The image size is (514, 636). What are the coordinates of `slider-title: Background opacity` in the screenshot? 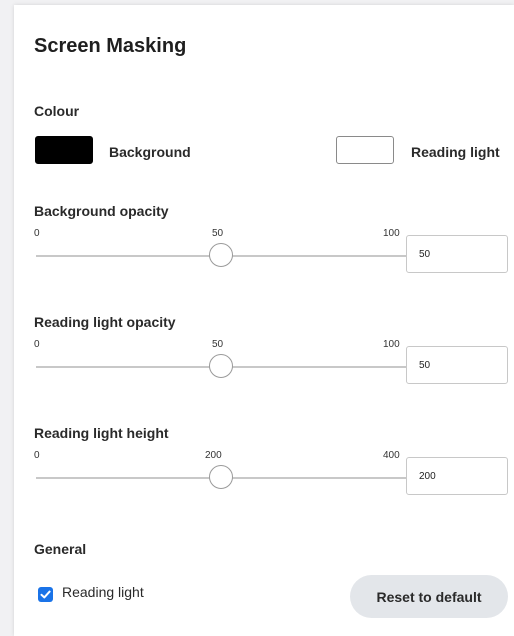 It's located at (101, 211).